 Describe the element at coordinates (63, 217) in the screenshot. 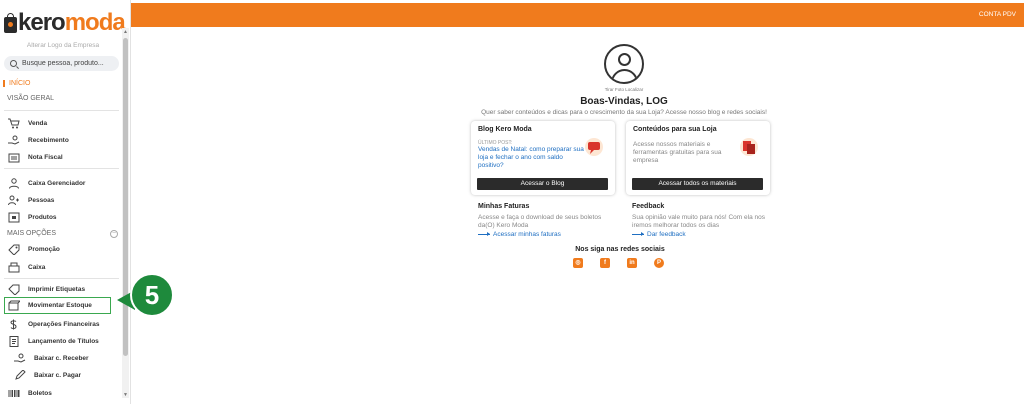

I see `sidebar-item-produtos: Produtos` at that location.